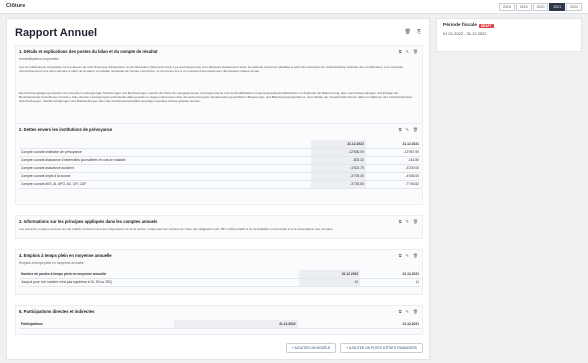 The width and height of the screenshot is (588, 363). Describe the element at coordinates (165, 168) in the screenshot. I see `row-label: Compte courant assurance accident` at that location.